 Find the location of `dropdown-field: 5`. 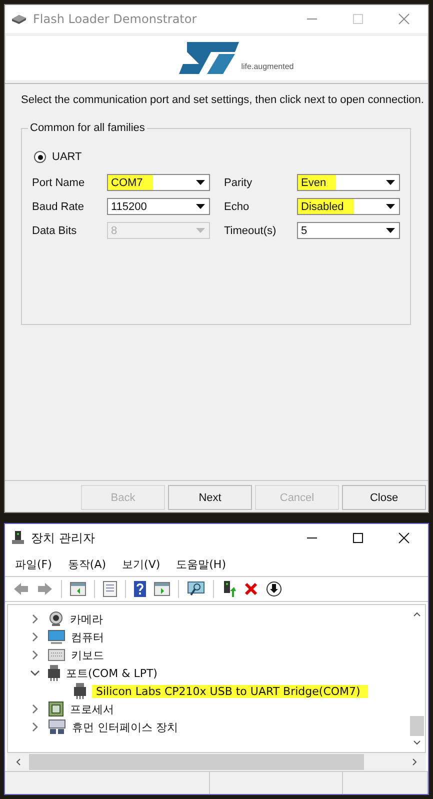

dropdown-field: 5 is located at coordinates (348, 230).